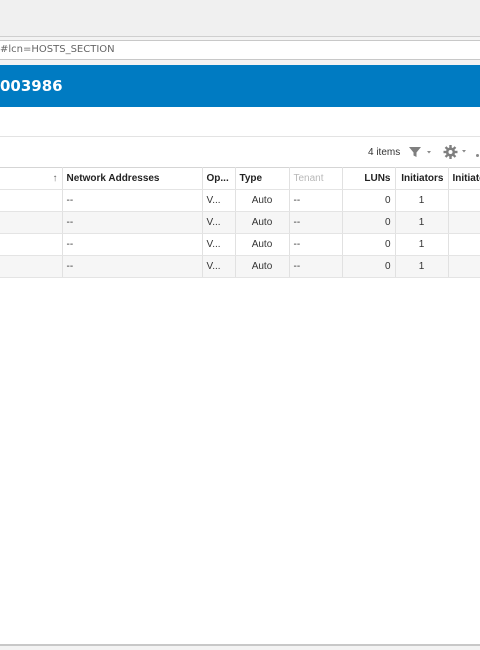 This screenshot has width=480, height=650. I want to click on items-count: 4 items, so click(384, 152).